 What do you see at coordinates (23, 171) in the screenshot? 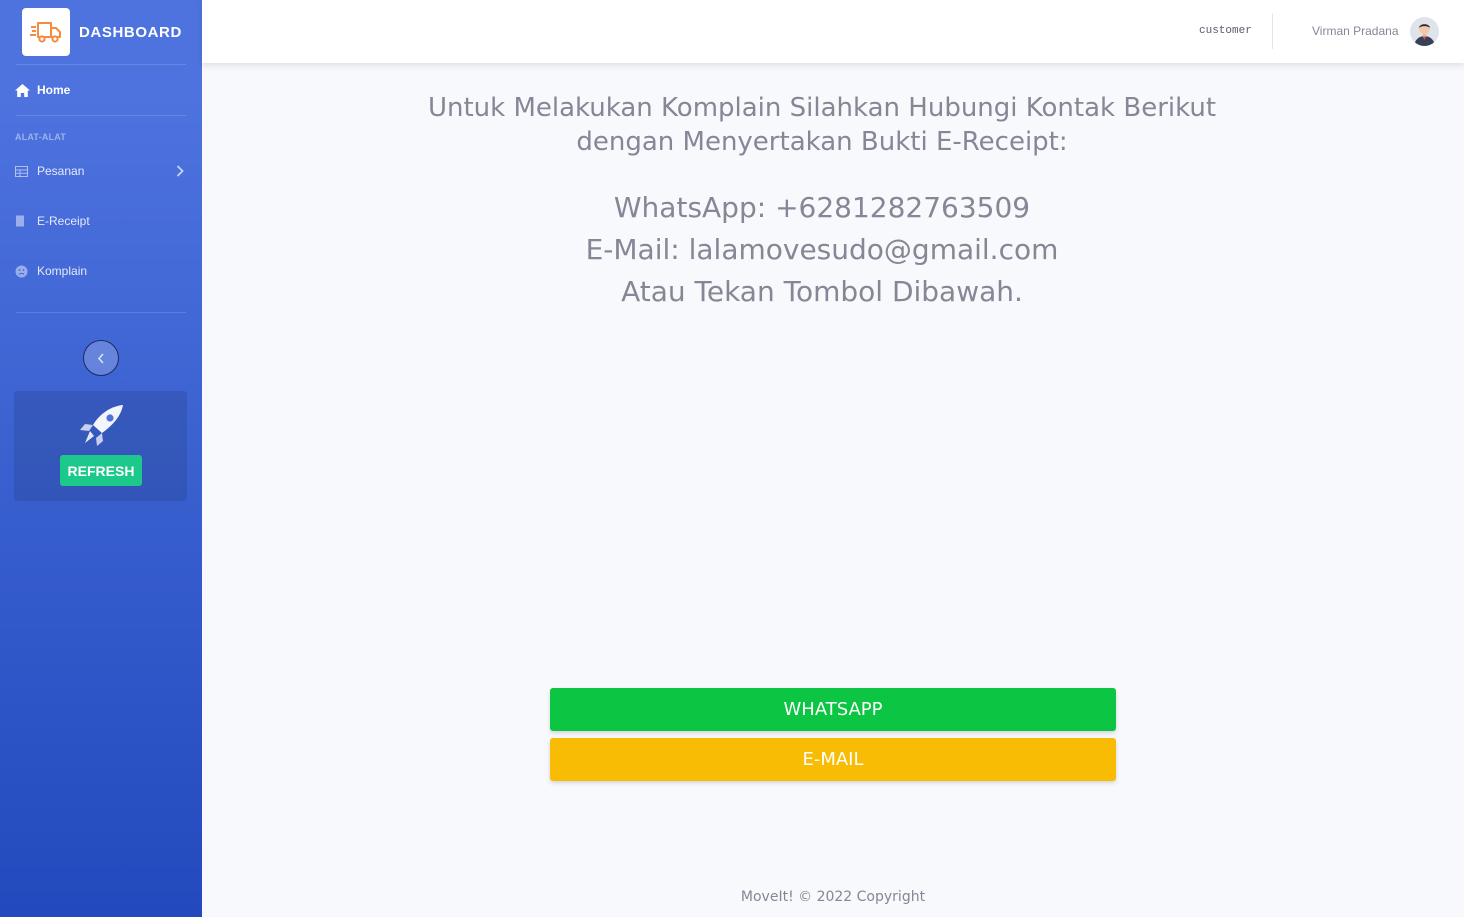
I see `table-icon` at bounding box center [23, 171].